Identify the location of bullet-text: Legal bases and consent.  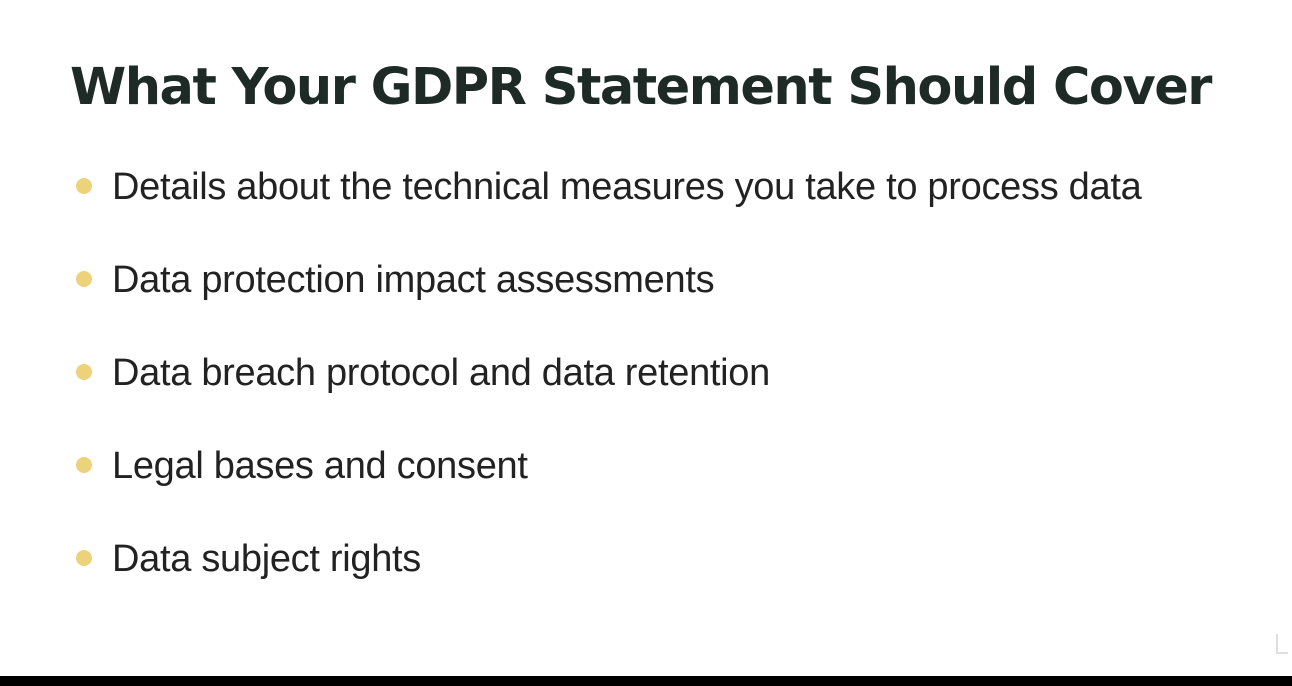
(320, 466).